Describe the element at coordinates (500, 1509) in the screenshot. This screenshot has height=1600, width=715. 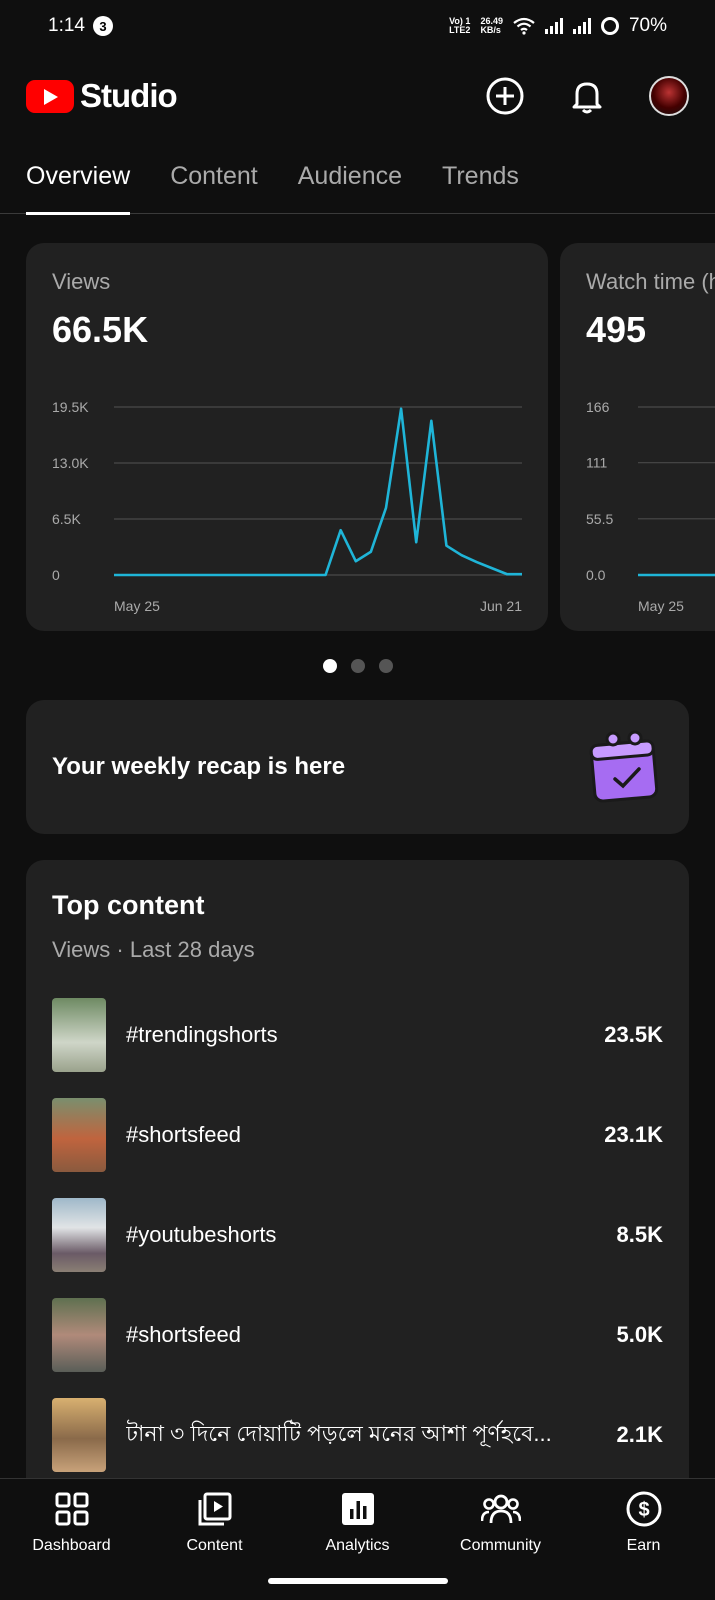
I see `community-icon` at that location.